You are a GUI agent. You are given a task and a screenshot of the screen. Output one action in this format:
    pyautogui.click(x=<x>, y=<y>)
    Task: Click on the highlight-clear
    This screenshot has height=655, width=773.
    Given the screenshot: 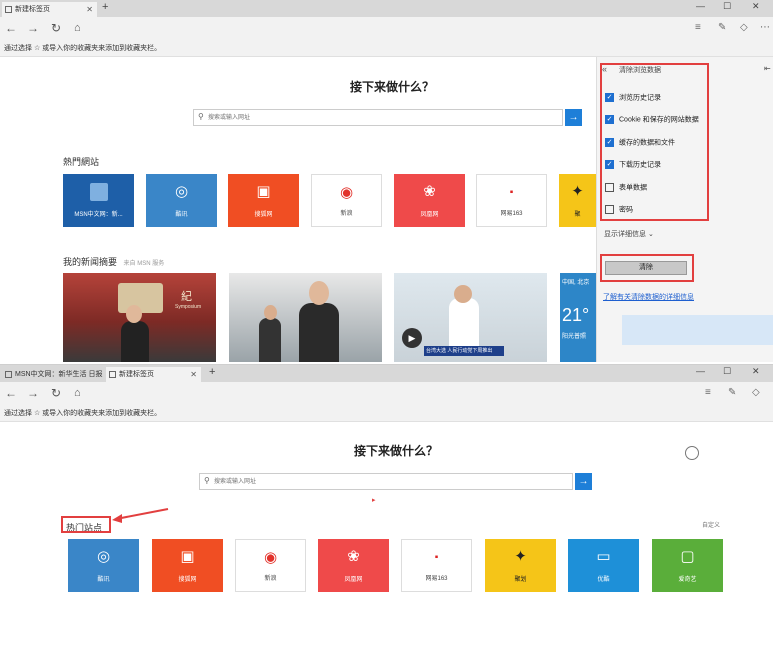 What is the action you would take?
    pyautogui.click(x=647, y=268)
    